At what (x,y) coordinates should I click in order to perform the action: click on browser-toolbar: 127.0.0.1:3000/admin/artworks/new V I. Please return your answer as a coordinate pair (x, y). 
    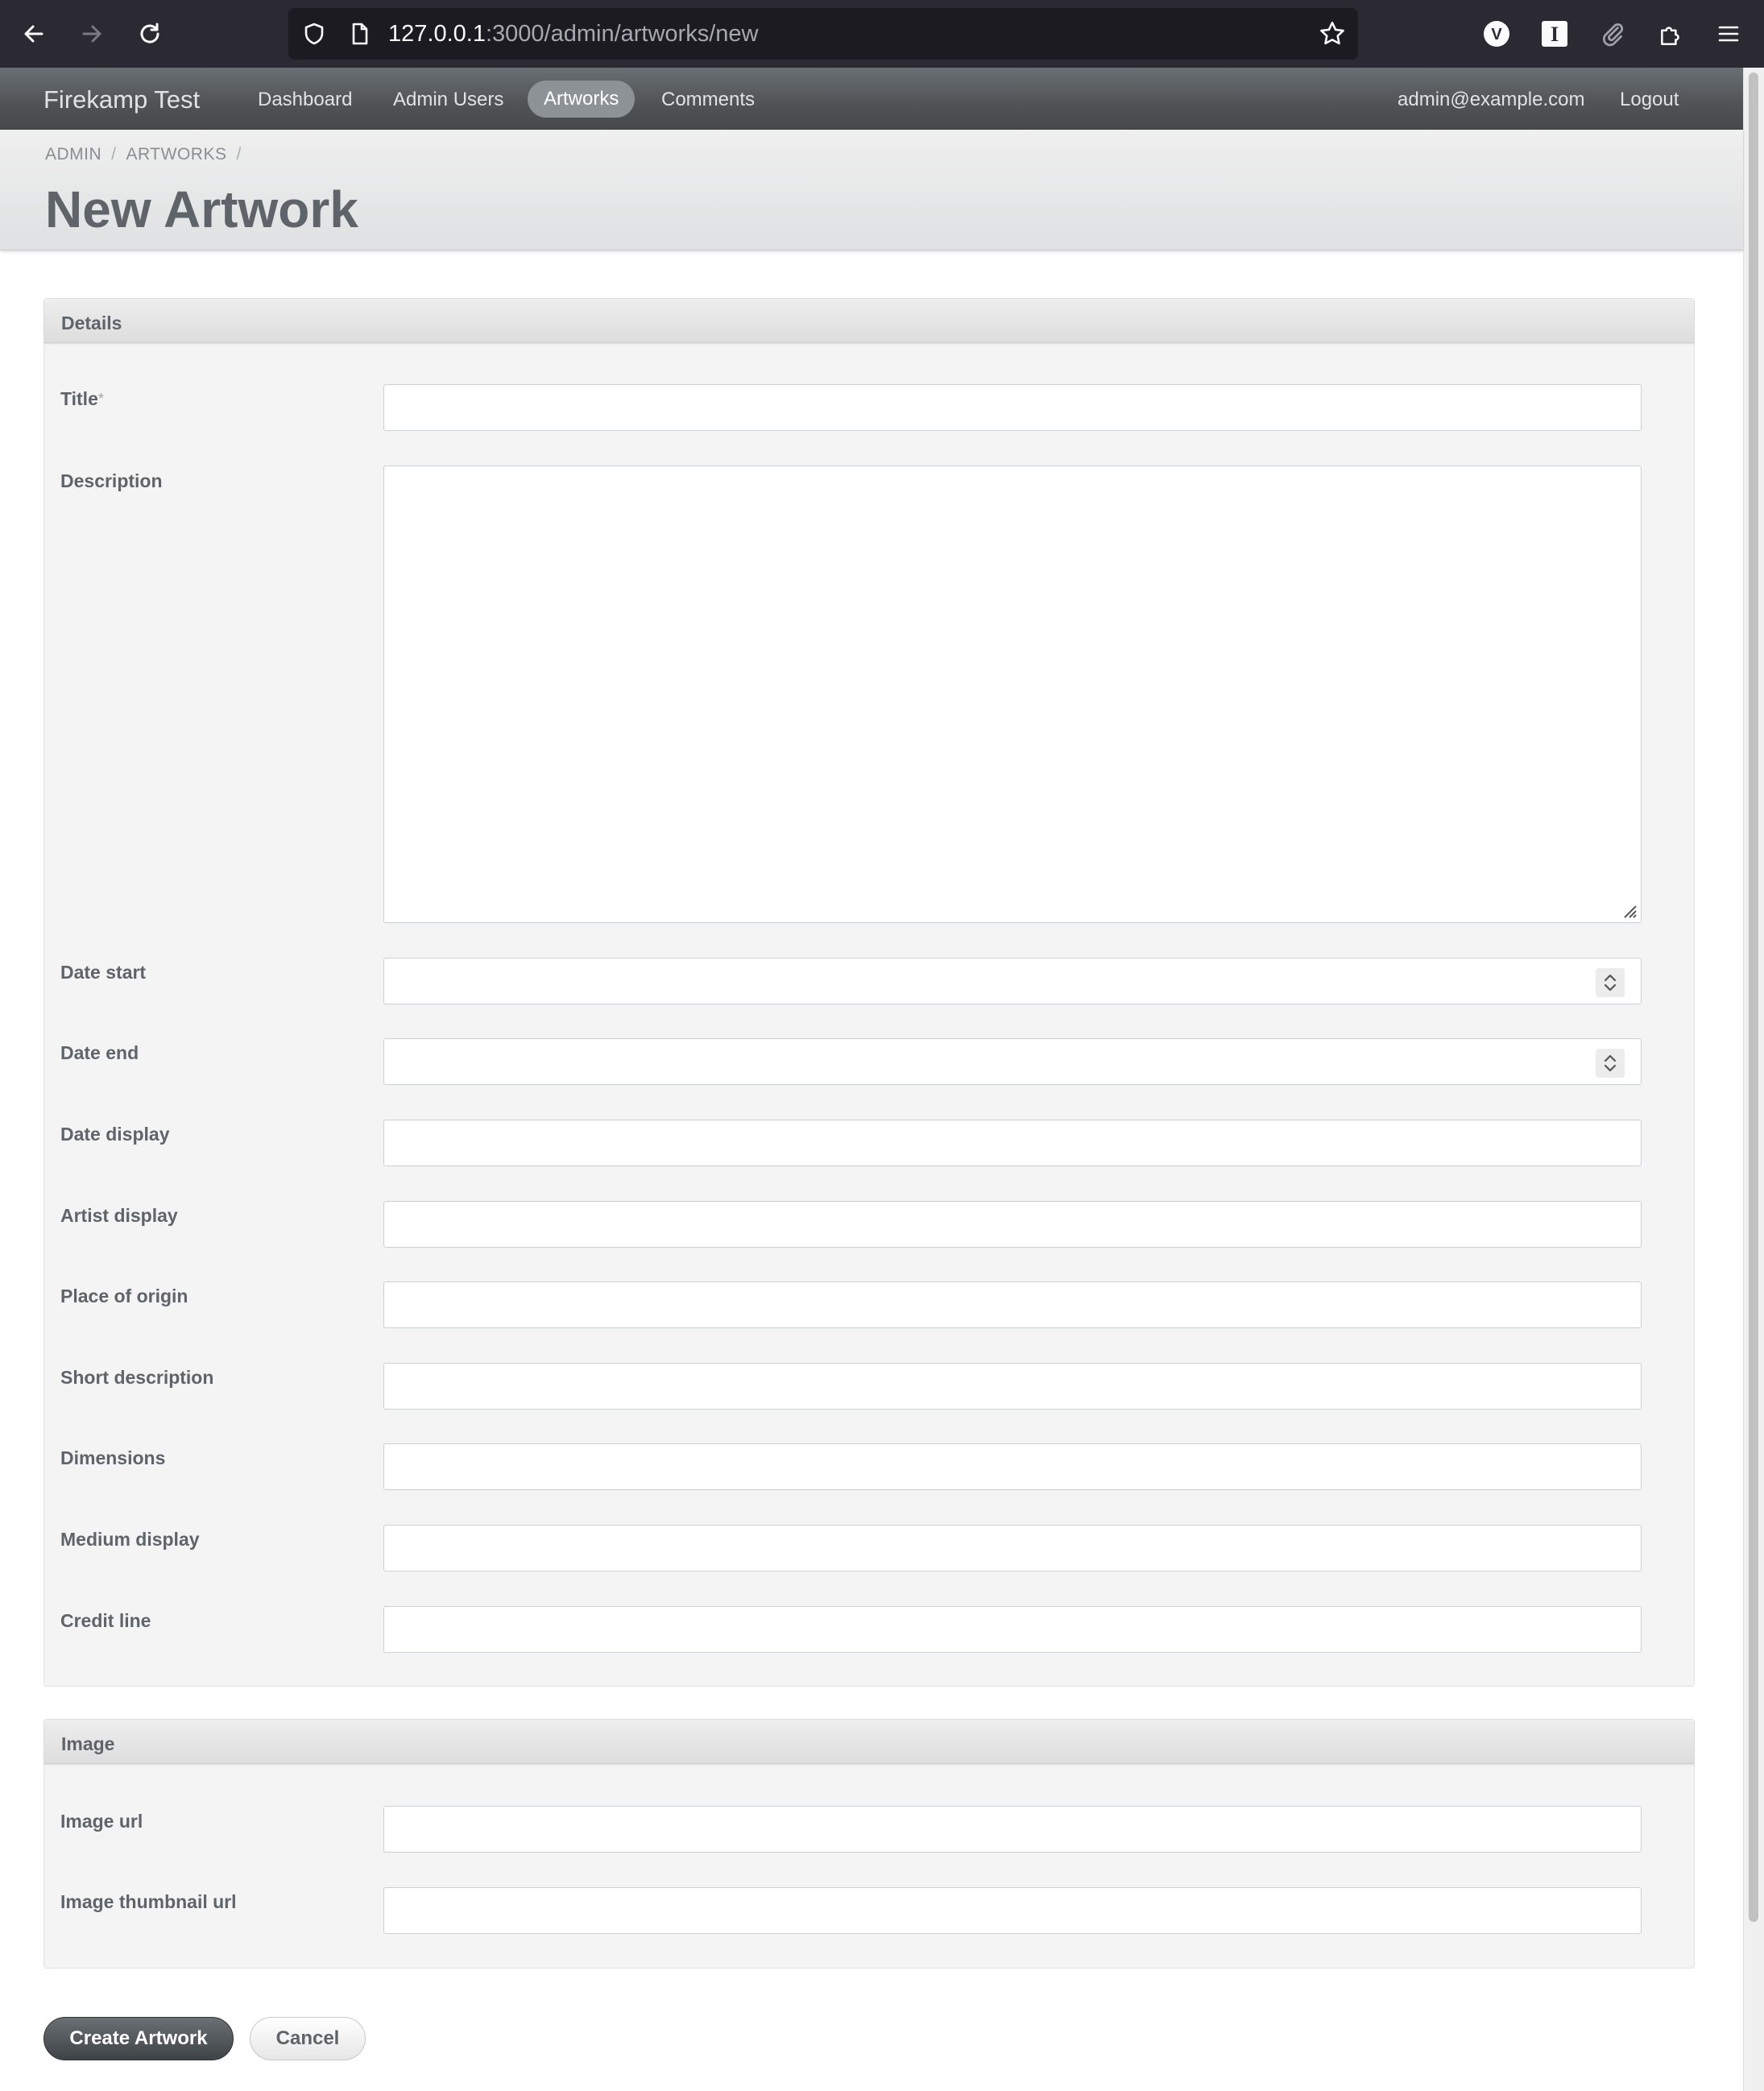
    Looking at the image, I should click on (882, 34).